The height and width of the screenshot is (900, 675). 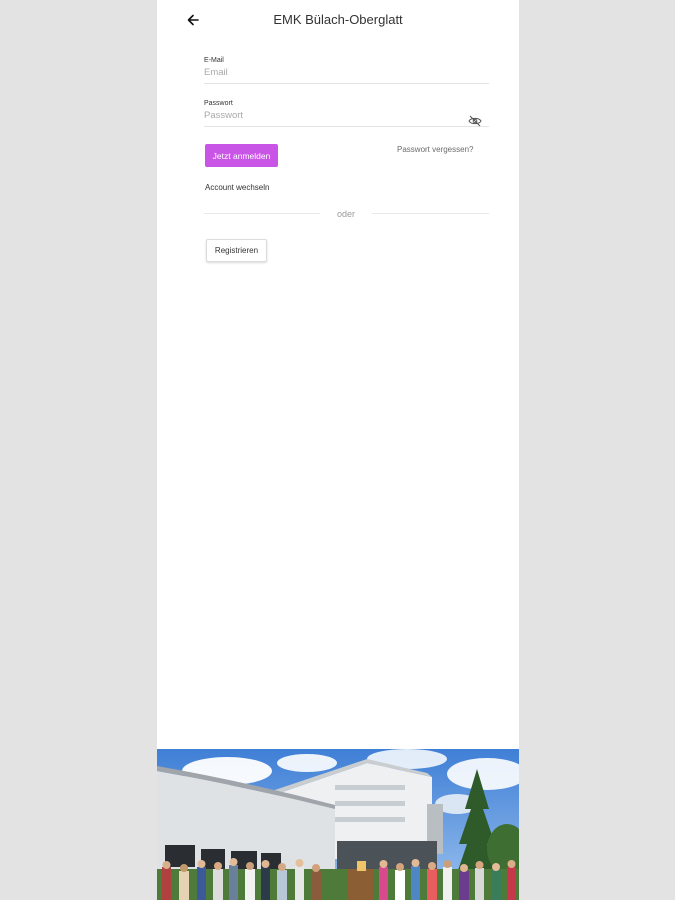 I want to click on app-header: EMK Bülach-Oberglatt, so click(x=338, y=20).